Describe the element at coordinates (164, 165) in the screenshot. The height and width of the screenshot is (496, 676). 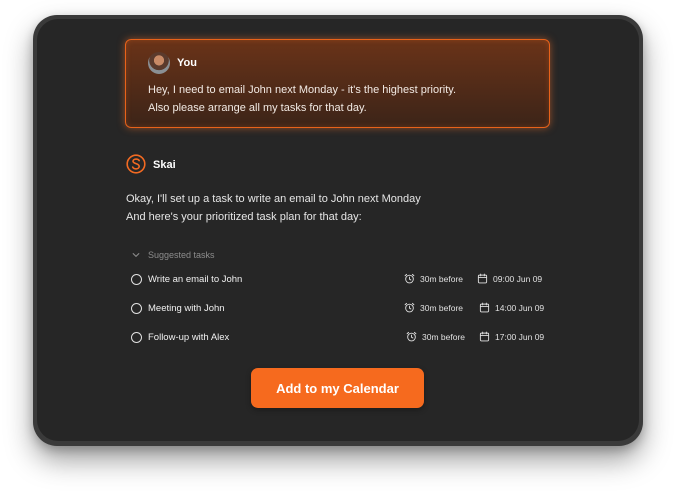
I see `assistant-name: Skai` at that location.